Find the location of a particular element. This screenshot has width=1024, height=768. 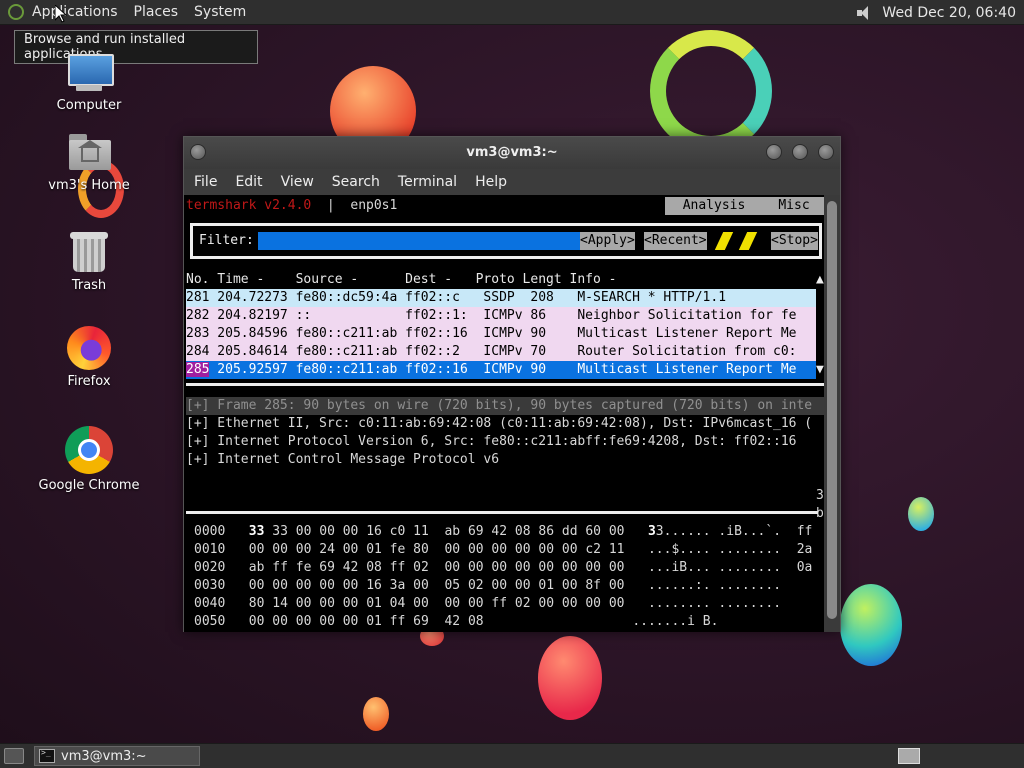

desktop-icon-chrome: Google Chrome is located at coordinates (89, 459).